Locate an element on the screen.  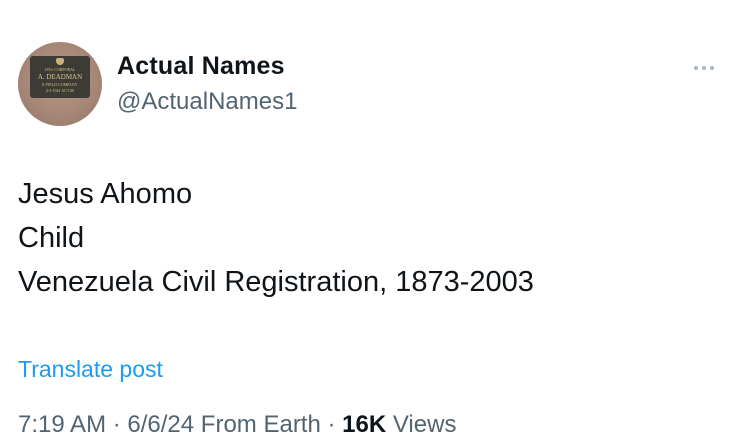
plaque-text-line: A. DEADMAN is located at coordinates (60, 77).